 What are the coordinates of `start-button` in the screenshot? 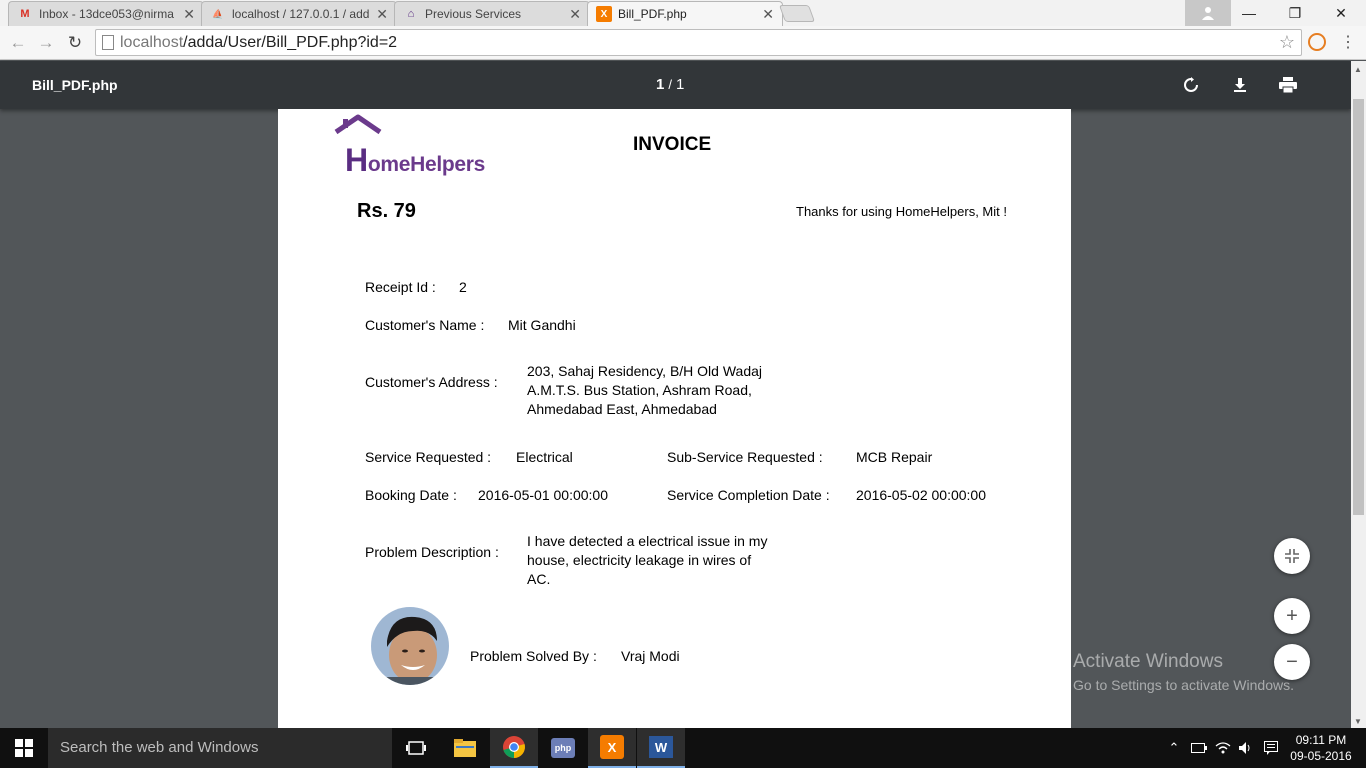 It's located at (24, 748).